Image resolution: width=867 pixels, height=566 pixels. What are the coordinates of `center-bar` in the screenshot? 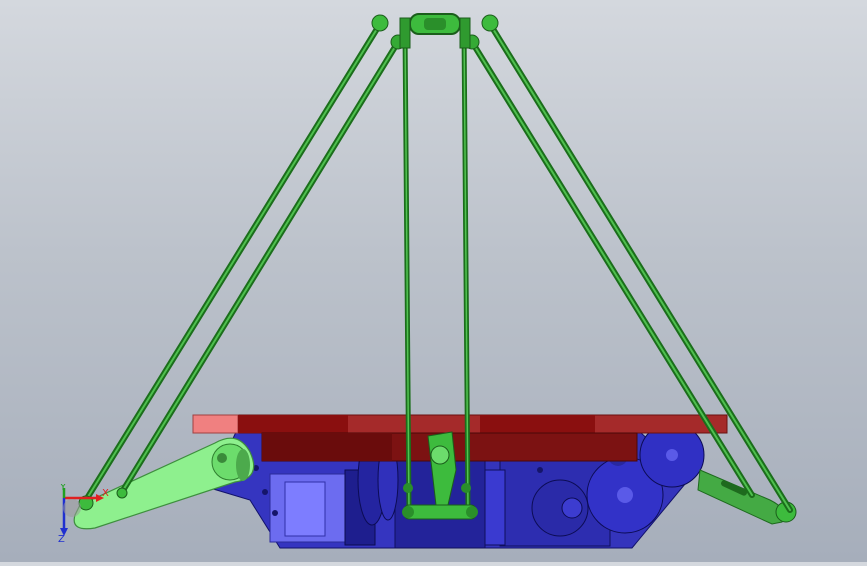 It's located at (440, 512).